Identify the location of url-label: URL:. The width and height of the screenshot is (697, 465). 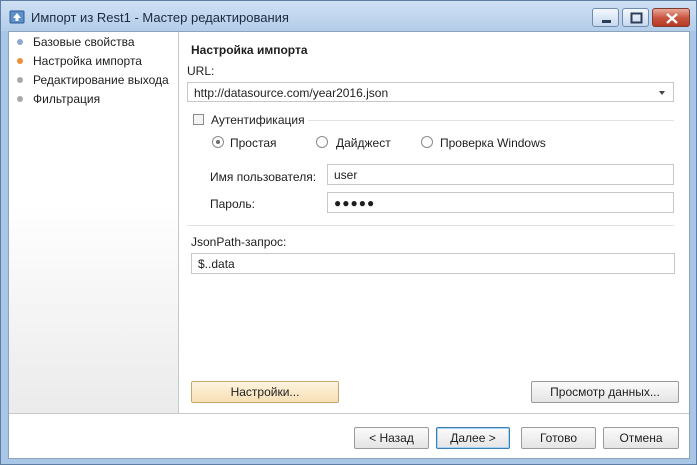
(201, 71).